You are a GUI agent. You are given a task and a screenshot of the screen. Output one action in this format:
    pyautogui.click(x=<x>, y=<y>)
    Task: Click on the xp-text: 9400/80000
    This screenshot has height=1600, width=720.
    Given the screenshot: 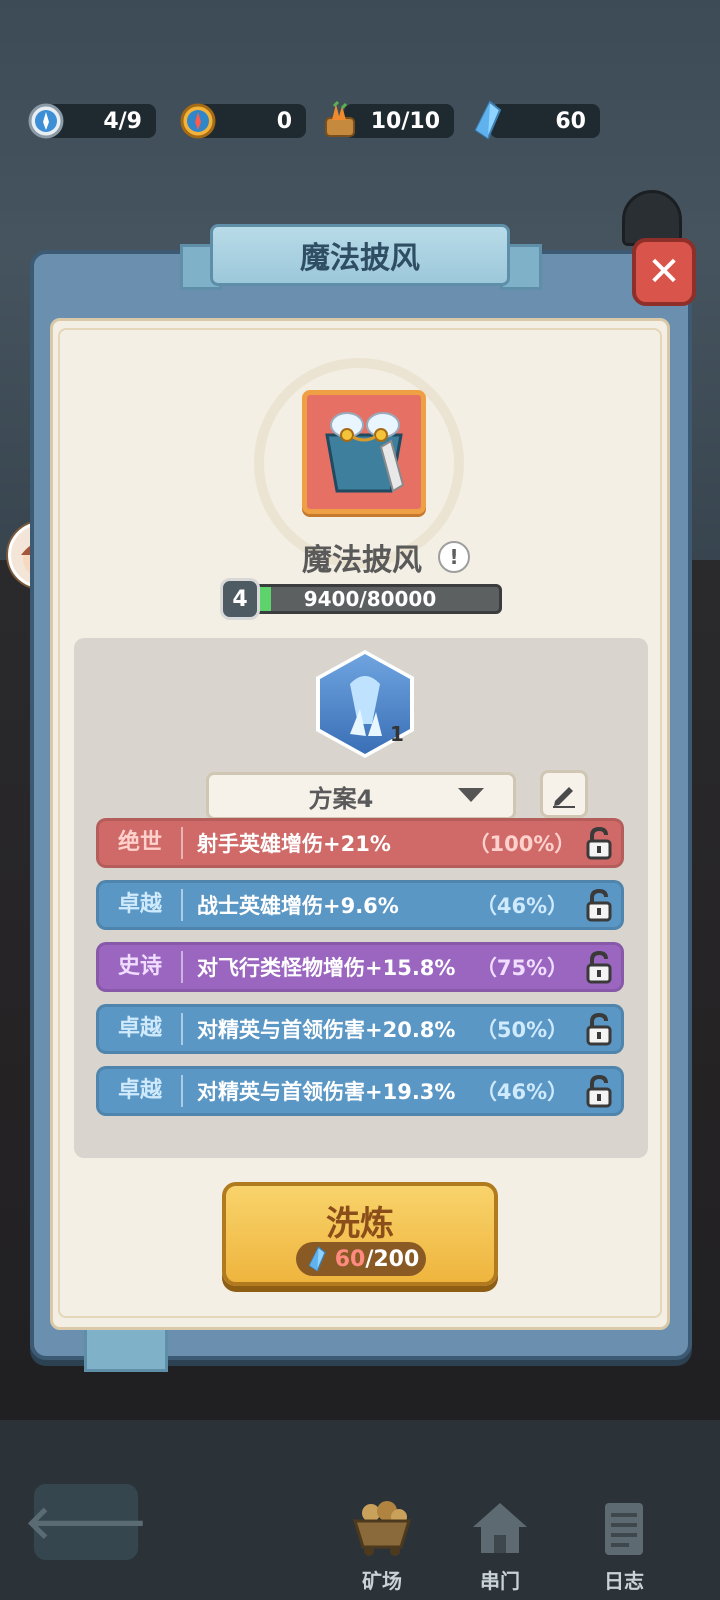 What is the action you would take?
    pyautogui.click(x=370, y=599)
    